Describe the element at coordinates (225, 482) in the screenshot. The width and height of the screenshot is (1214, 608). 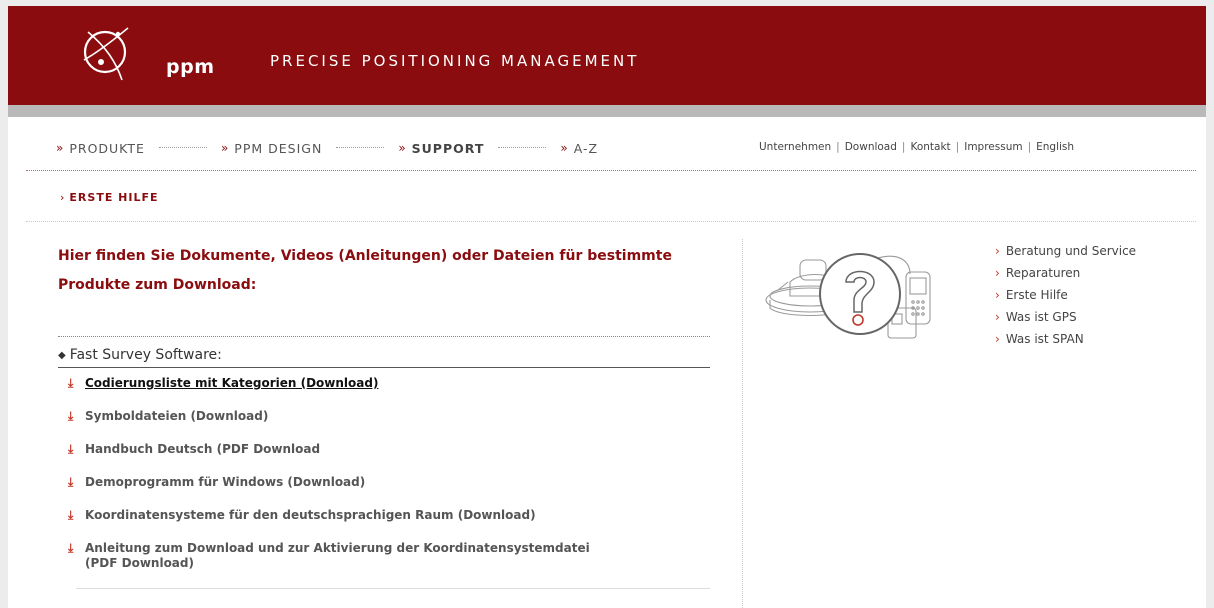
I see `download-link-text: Demoprogramm für Windows (Download)` at that location.